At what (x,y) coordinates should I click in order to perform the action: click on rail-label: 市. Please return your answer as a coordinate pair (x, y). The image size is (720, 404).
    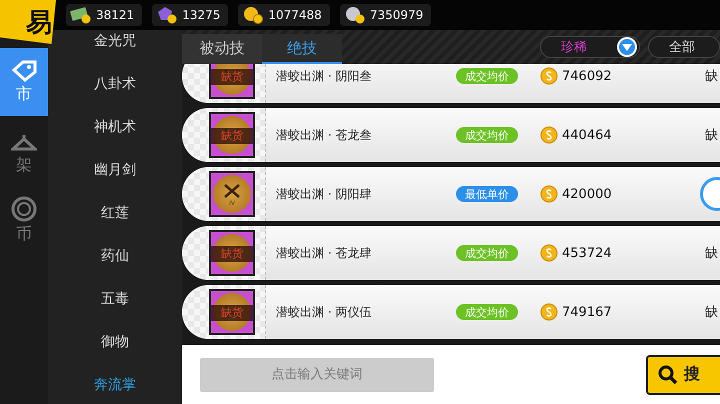
    Looking at the image, I should click on (24, 94).